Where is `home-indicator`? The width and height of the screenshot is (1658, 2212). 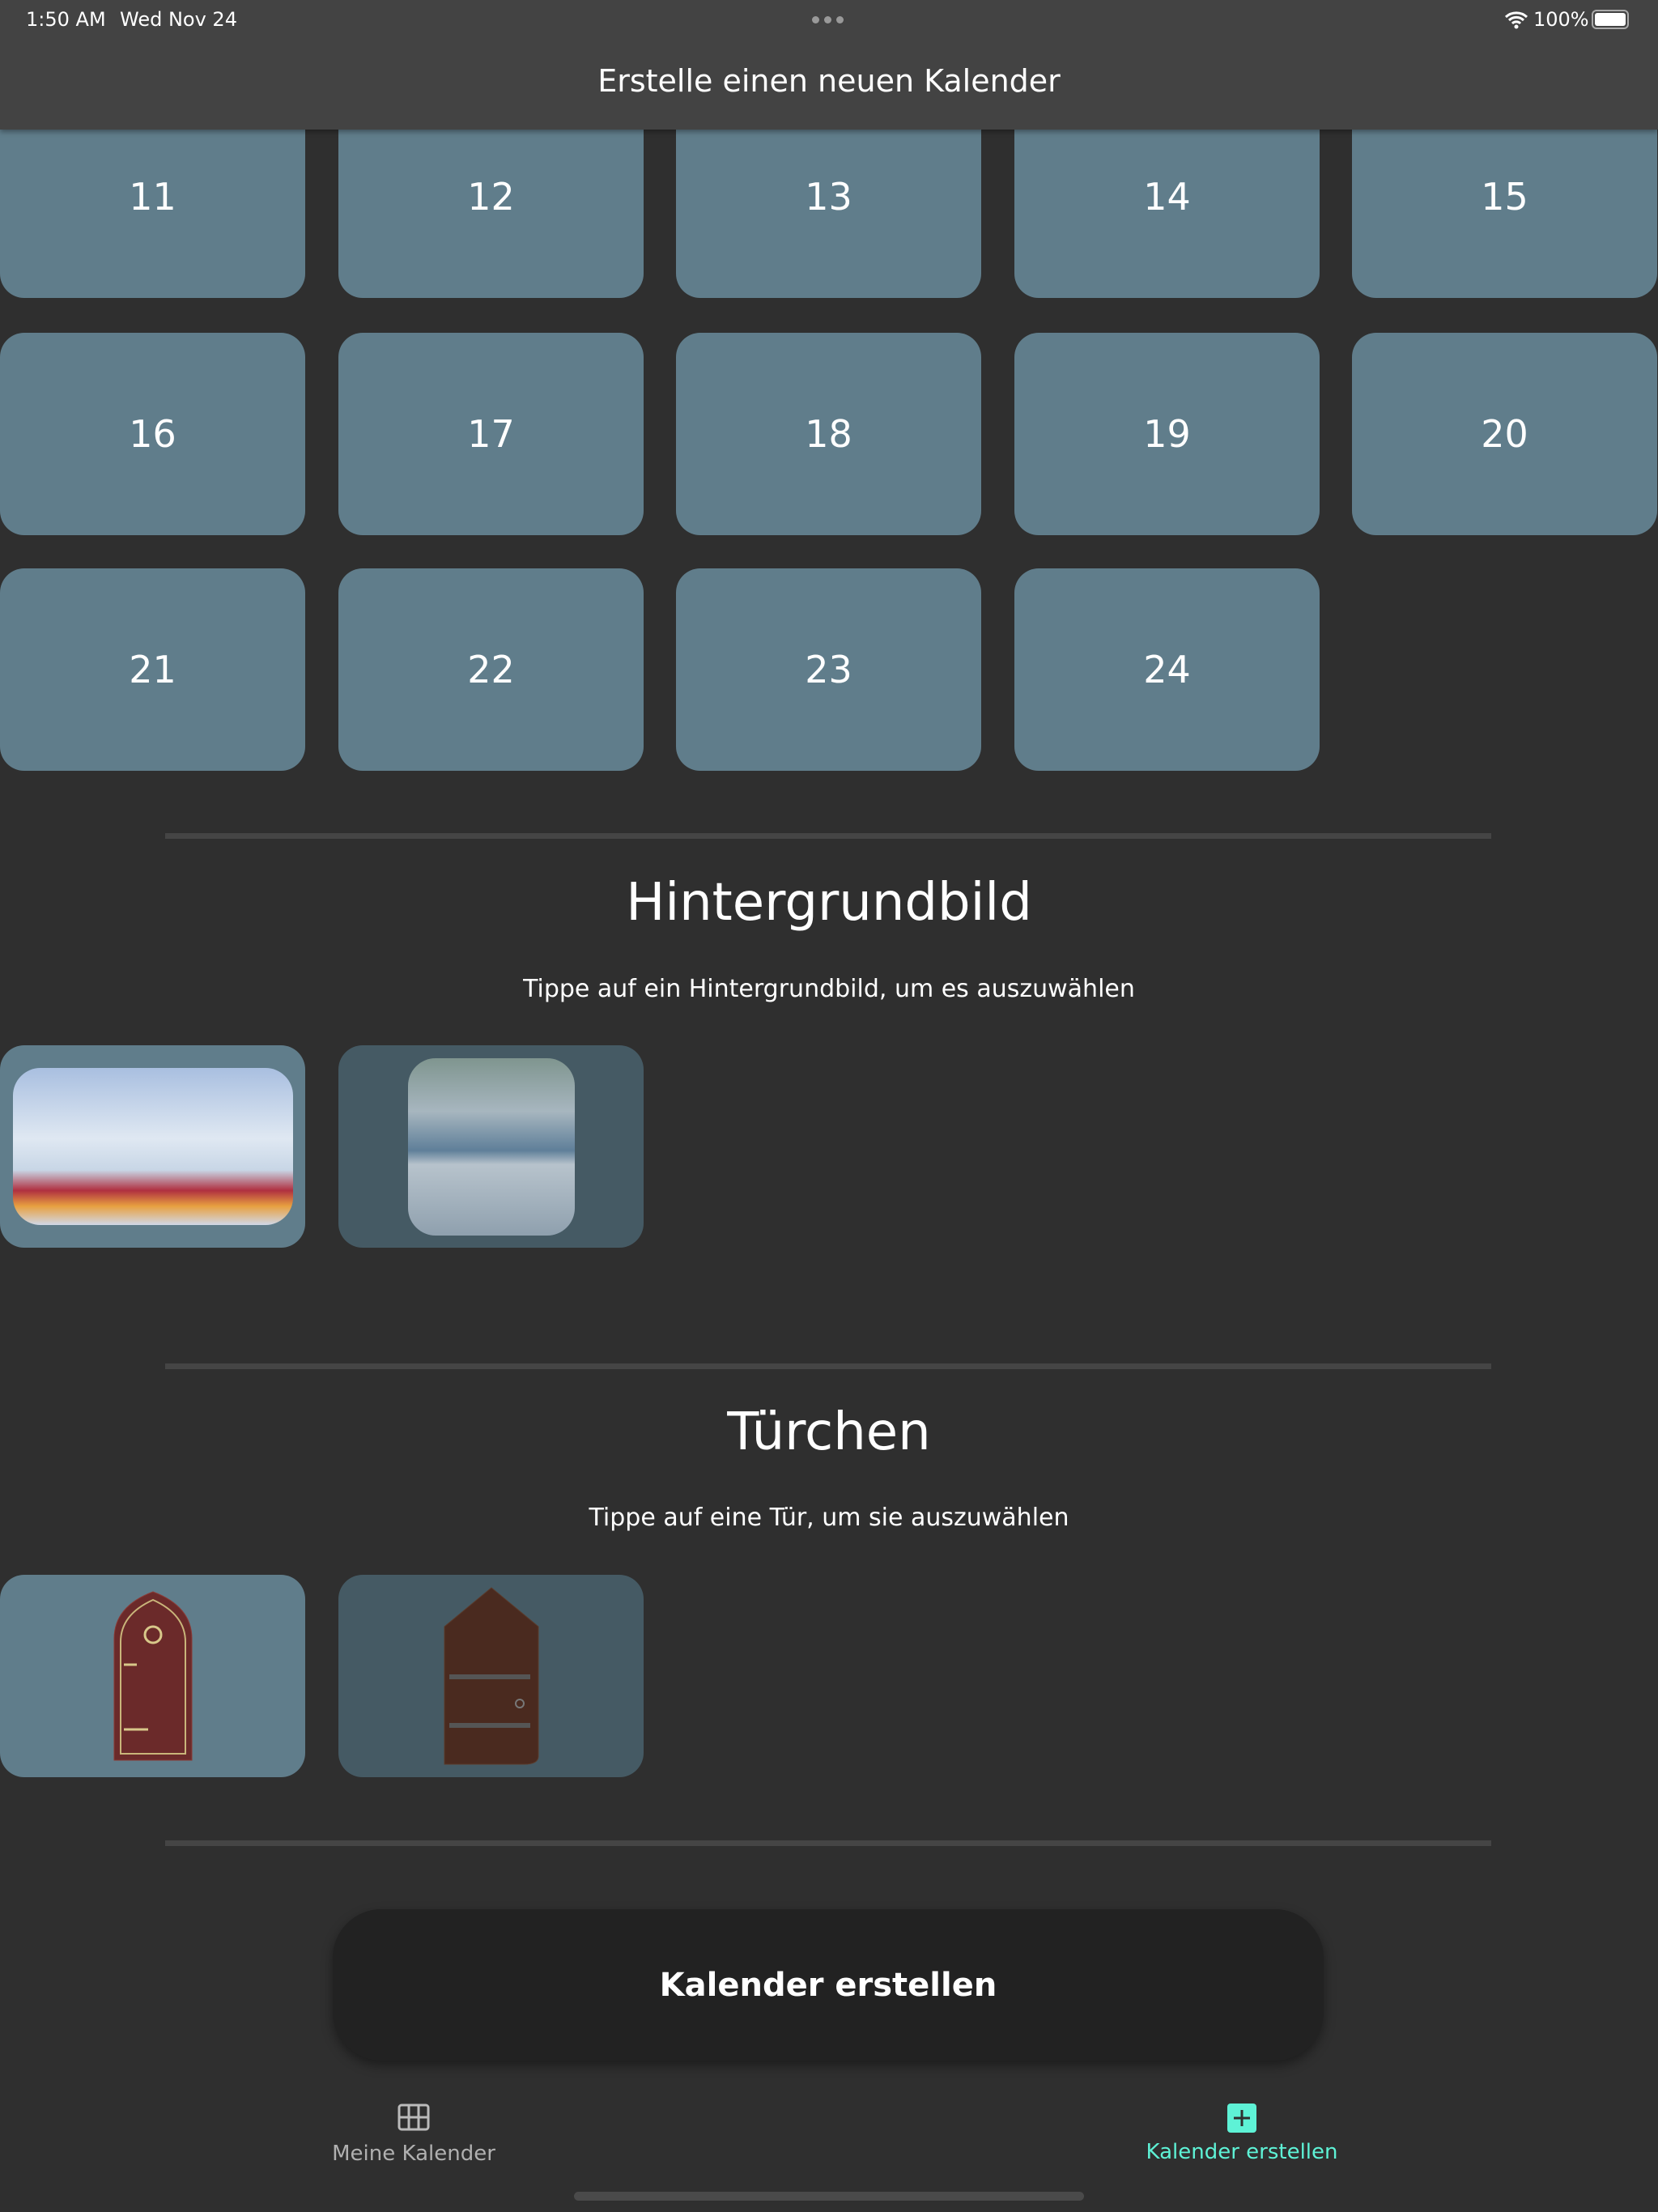 home-indicator is located at coordinates (829, 2197).